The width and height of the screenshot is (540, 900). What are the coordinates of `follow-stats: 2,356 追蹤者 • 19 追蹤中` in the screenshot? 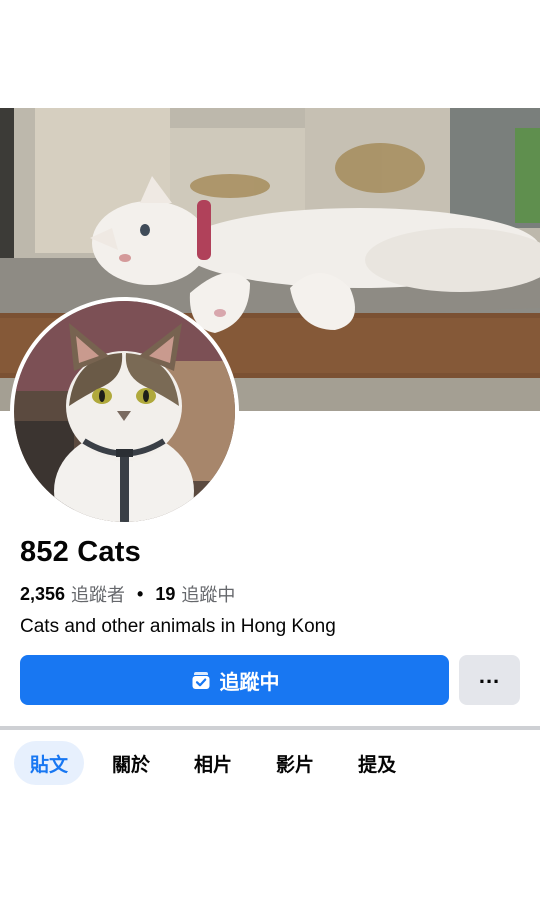 It's located at (127, 594).